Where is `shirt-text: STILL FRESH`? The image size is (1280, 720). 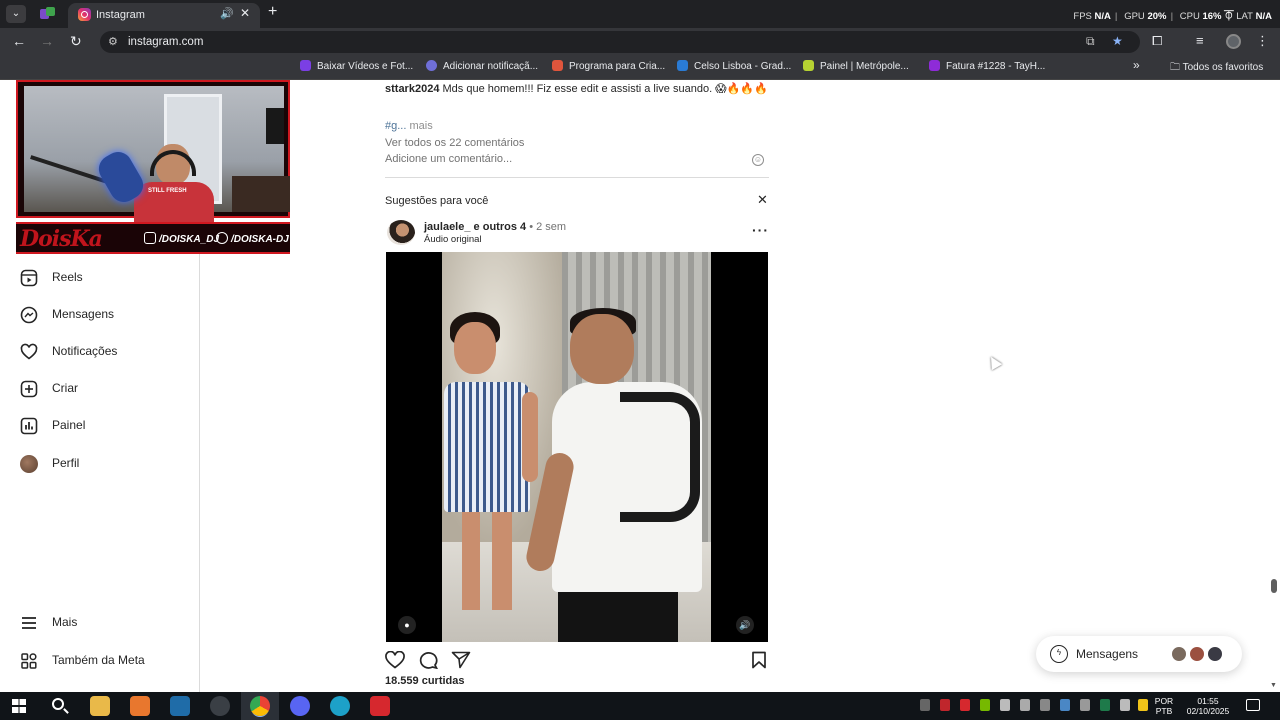 shirt-text: STILL FRESH is located at coordinates (167, 191).